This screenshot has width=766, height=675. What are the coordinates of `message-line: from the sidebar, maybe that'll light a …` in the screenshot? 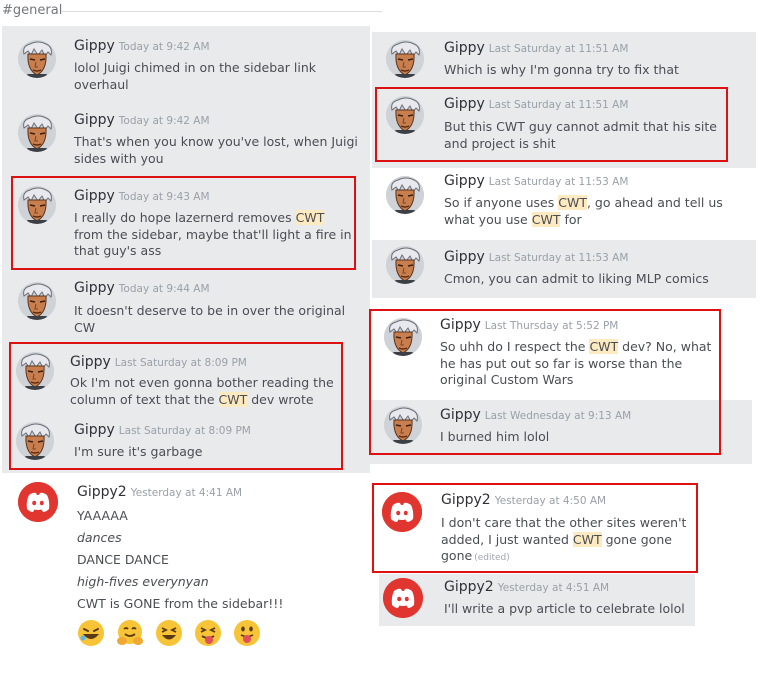 It's located at (213, 234).